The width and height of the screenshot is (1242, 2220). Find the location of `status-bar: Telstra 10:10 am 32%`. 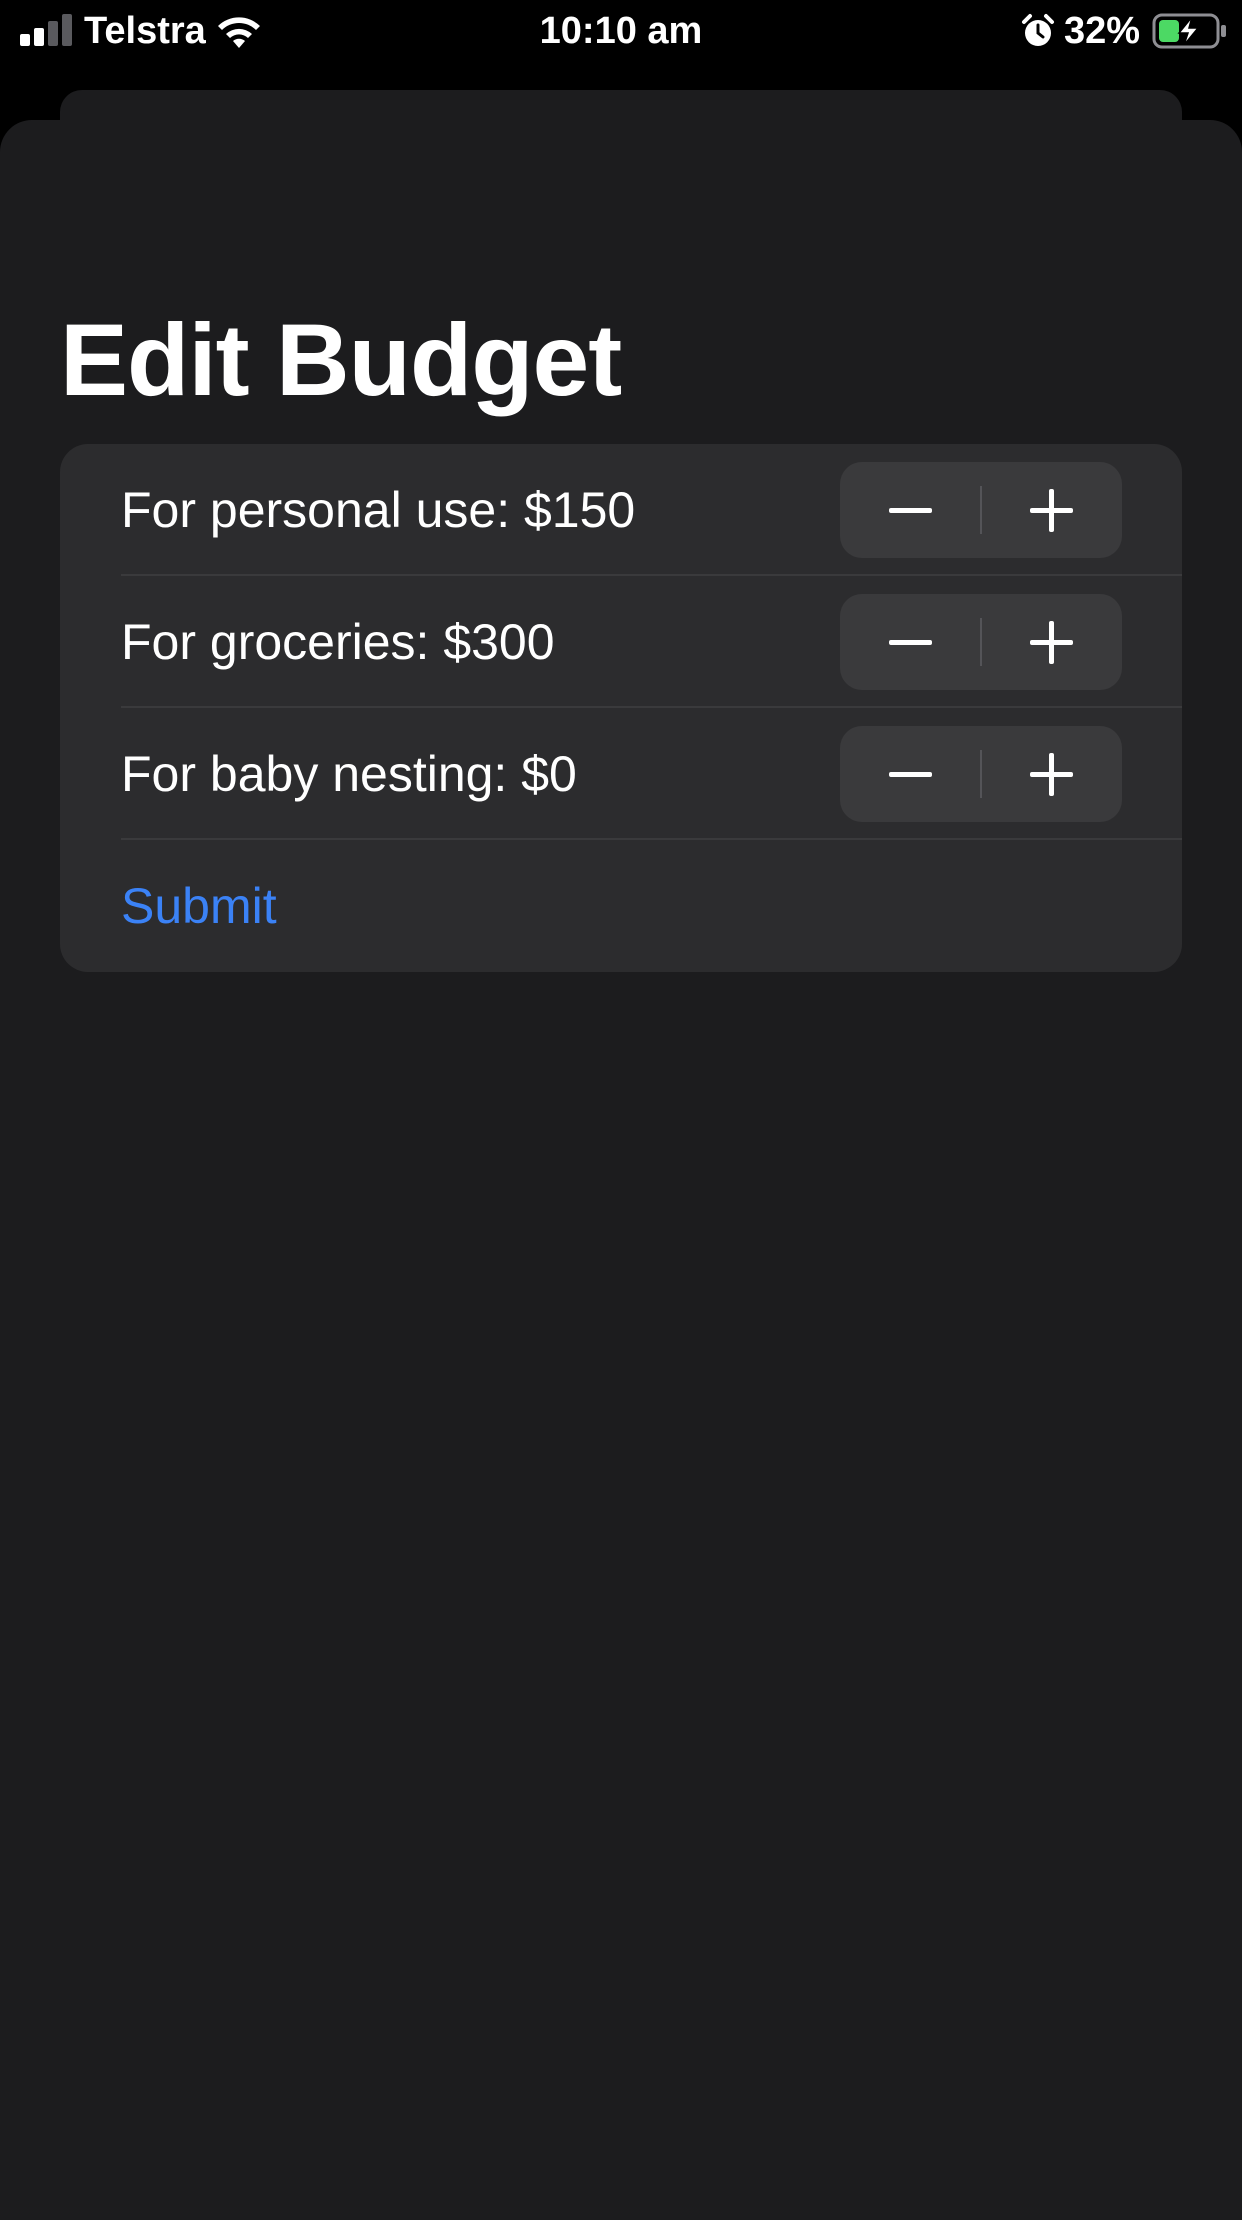

status-bar: Telstra 10:10 am 32% is located at coordinates (621, 31).